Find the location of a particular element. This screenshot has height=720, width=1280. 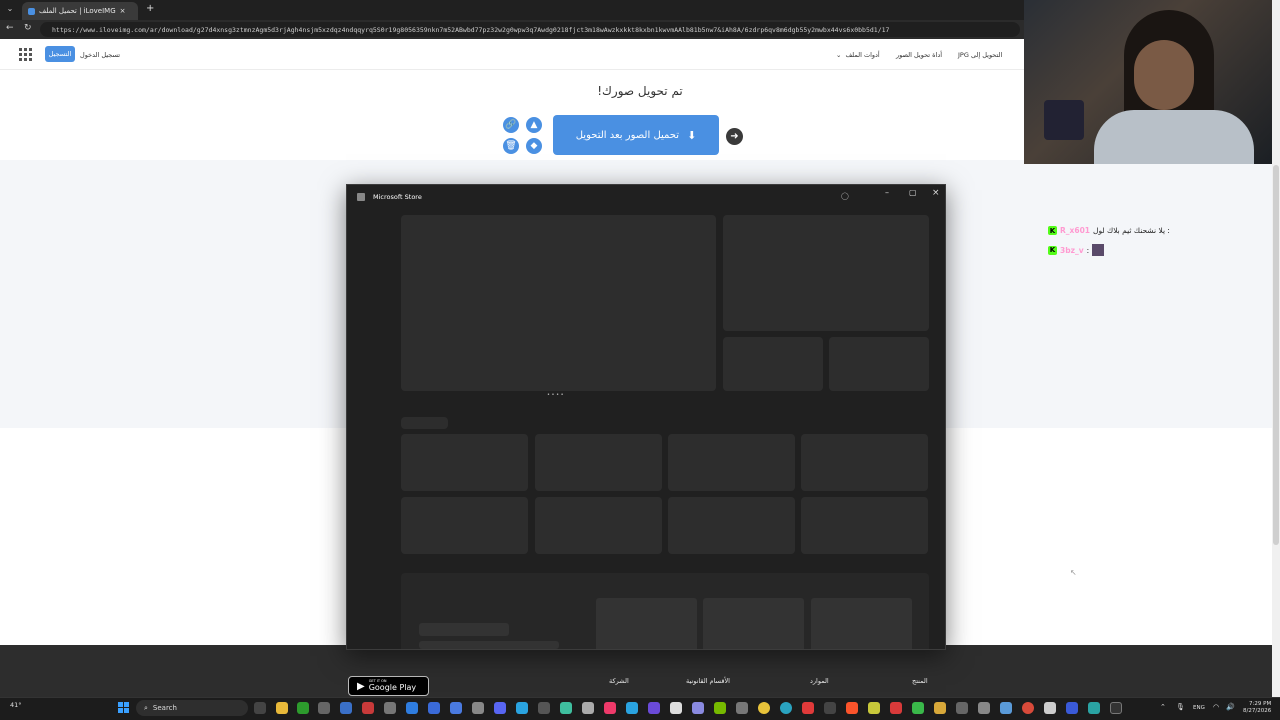

chat-user: 3bz_v is located at coordinates (1072, 250).